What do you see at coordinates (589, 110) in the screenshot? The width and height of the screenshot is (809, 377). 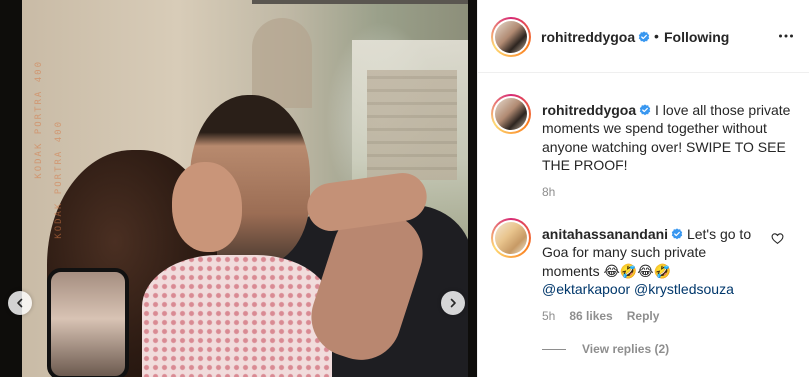 I see `caption-username: rohitreddygoa` at bounding box center [589, 110].